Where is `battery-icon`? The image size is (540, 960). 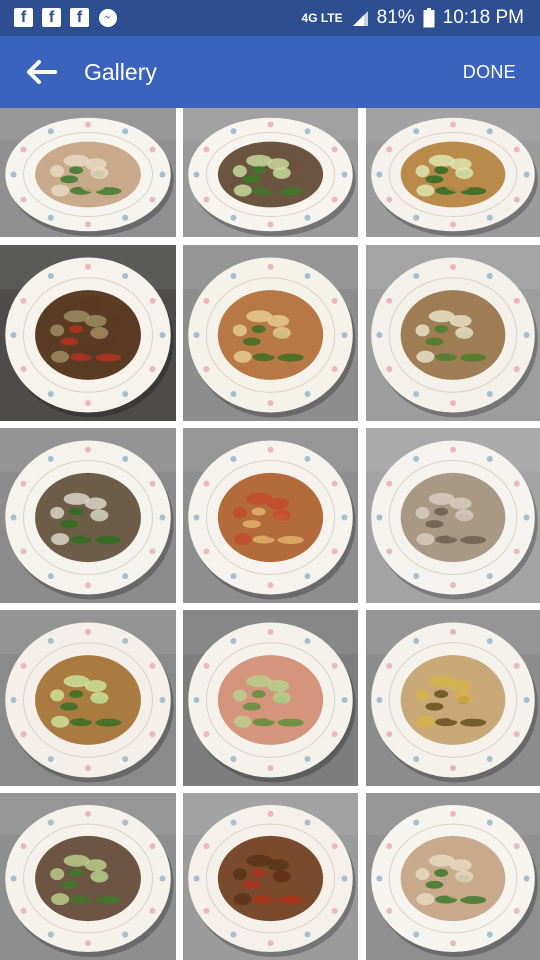 battery-icon is located at coordinates (429, 18).